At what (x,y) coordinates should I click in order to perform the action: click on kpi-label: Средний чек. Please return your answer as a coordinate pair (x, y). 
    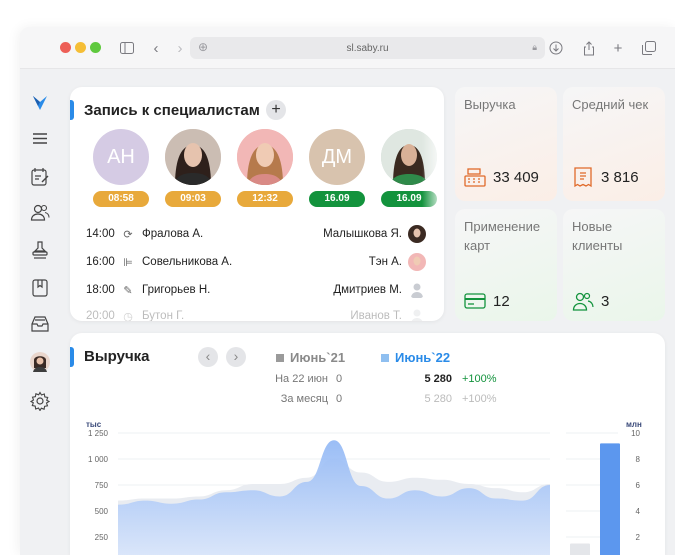
    Looking at the image, I should click on (610, 104).